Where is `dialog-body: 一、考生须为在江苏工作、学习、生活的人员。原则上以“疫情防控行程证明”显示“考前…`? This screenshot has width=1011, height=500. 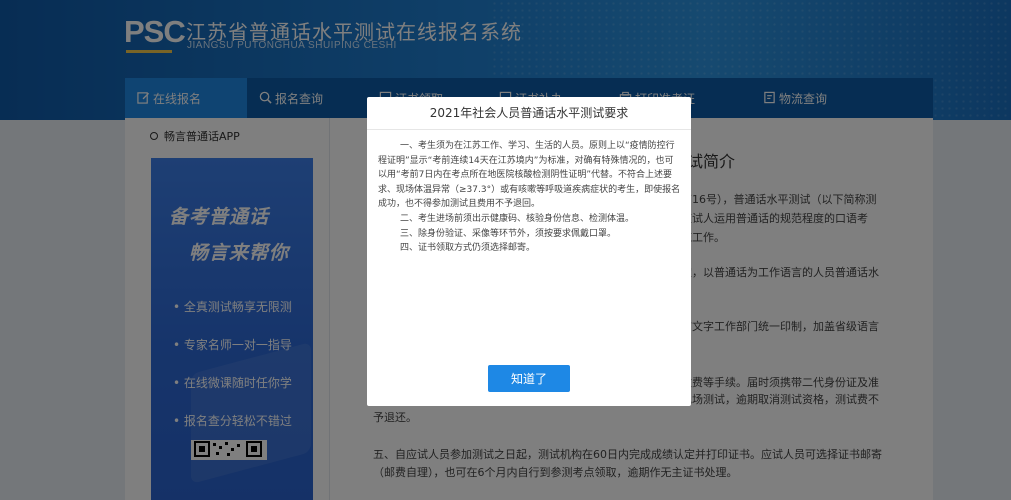
dialog-body: 一、考生须为在江苏工作、学习、生活的人员。原则上以“疫情防控行程证明”显示“考前… is located at coordinates (530, 197).